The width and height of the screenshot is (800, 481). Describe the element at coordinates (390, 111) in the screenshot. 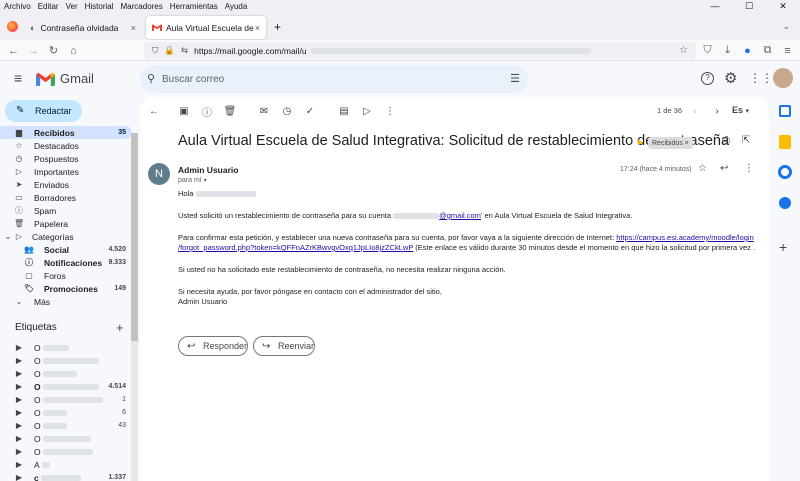

I see `more-vertical-icon: ⋮` at that location.